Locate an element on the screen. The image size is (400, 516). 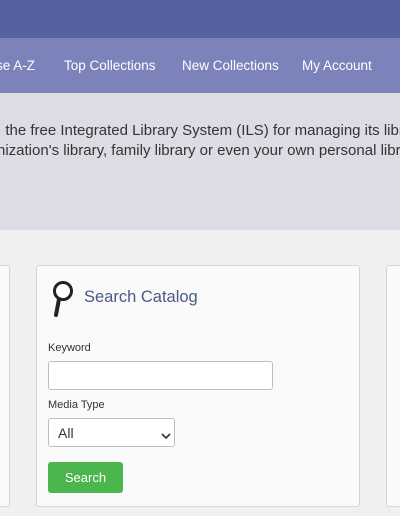
right-card is located at coordinates (393, 386).